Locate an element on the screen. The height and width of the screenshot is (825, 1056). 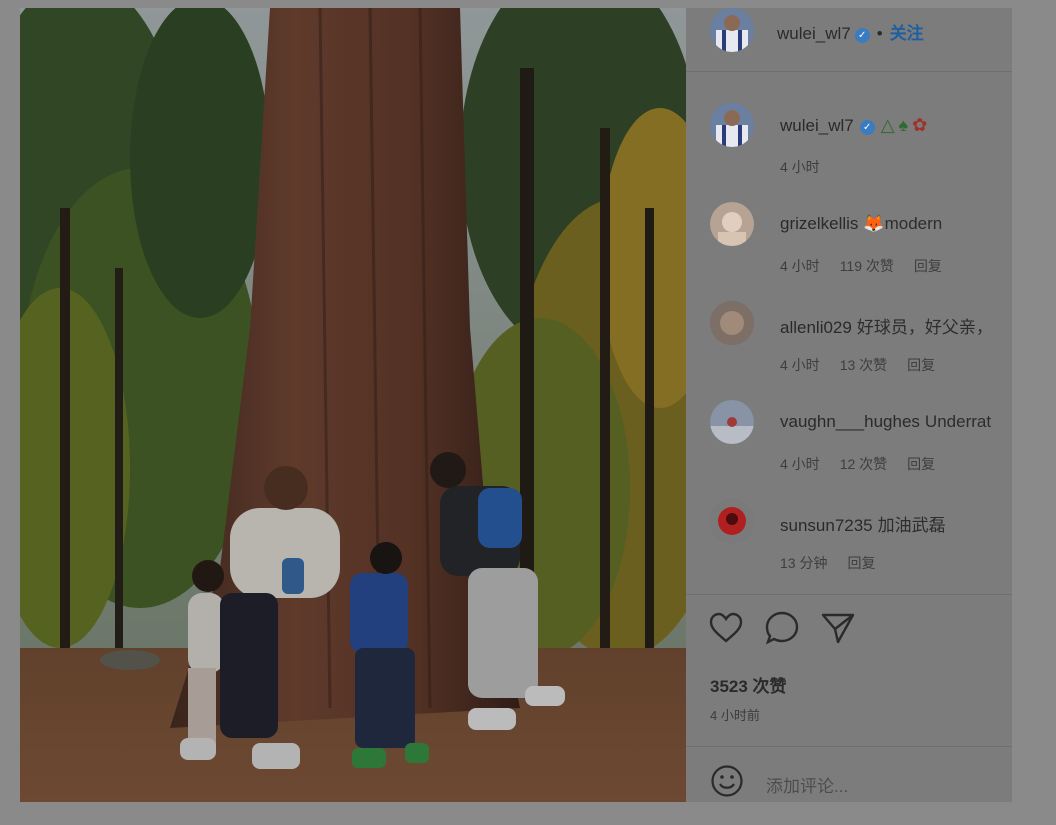
follow-button: 关注 is located at coordinates (907, 33).